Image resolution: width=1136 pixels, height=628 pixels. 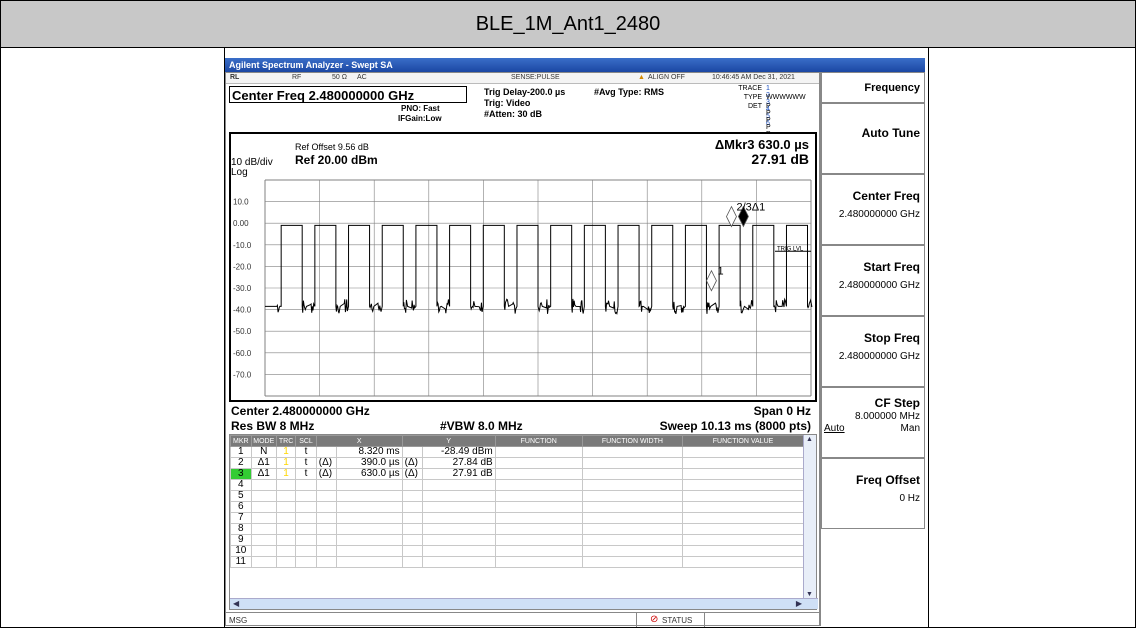 What do you see at coordinates (241, 463) in the screenshot?
I see `marker-number: 2` at bounding box center [241, 463].